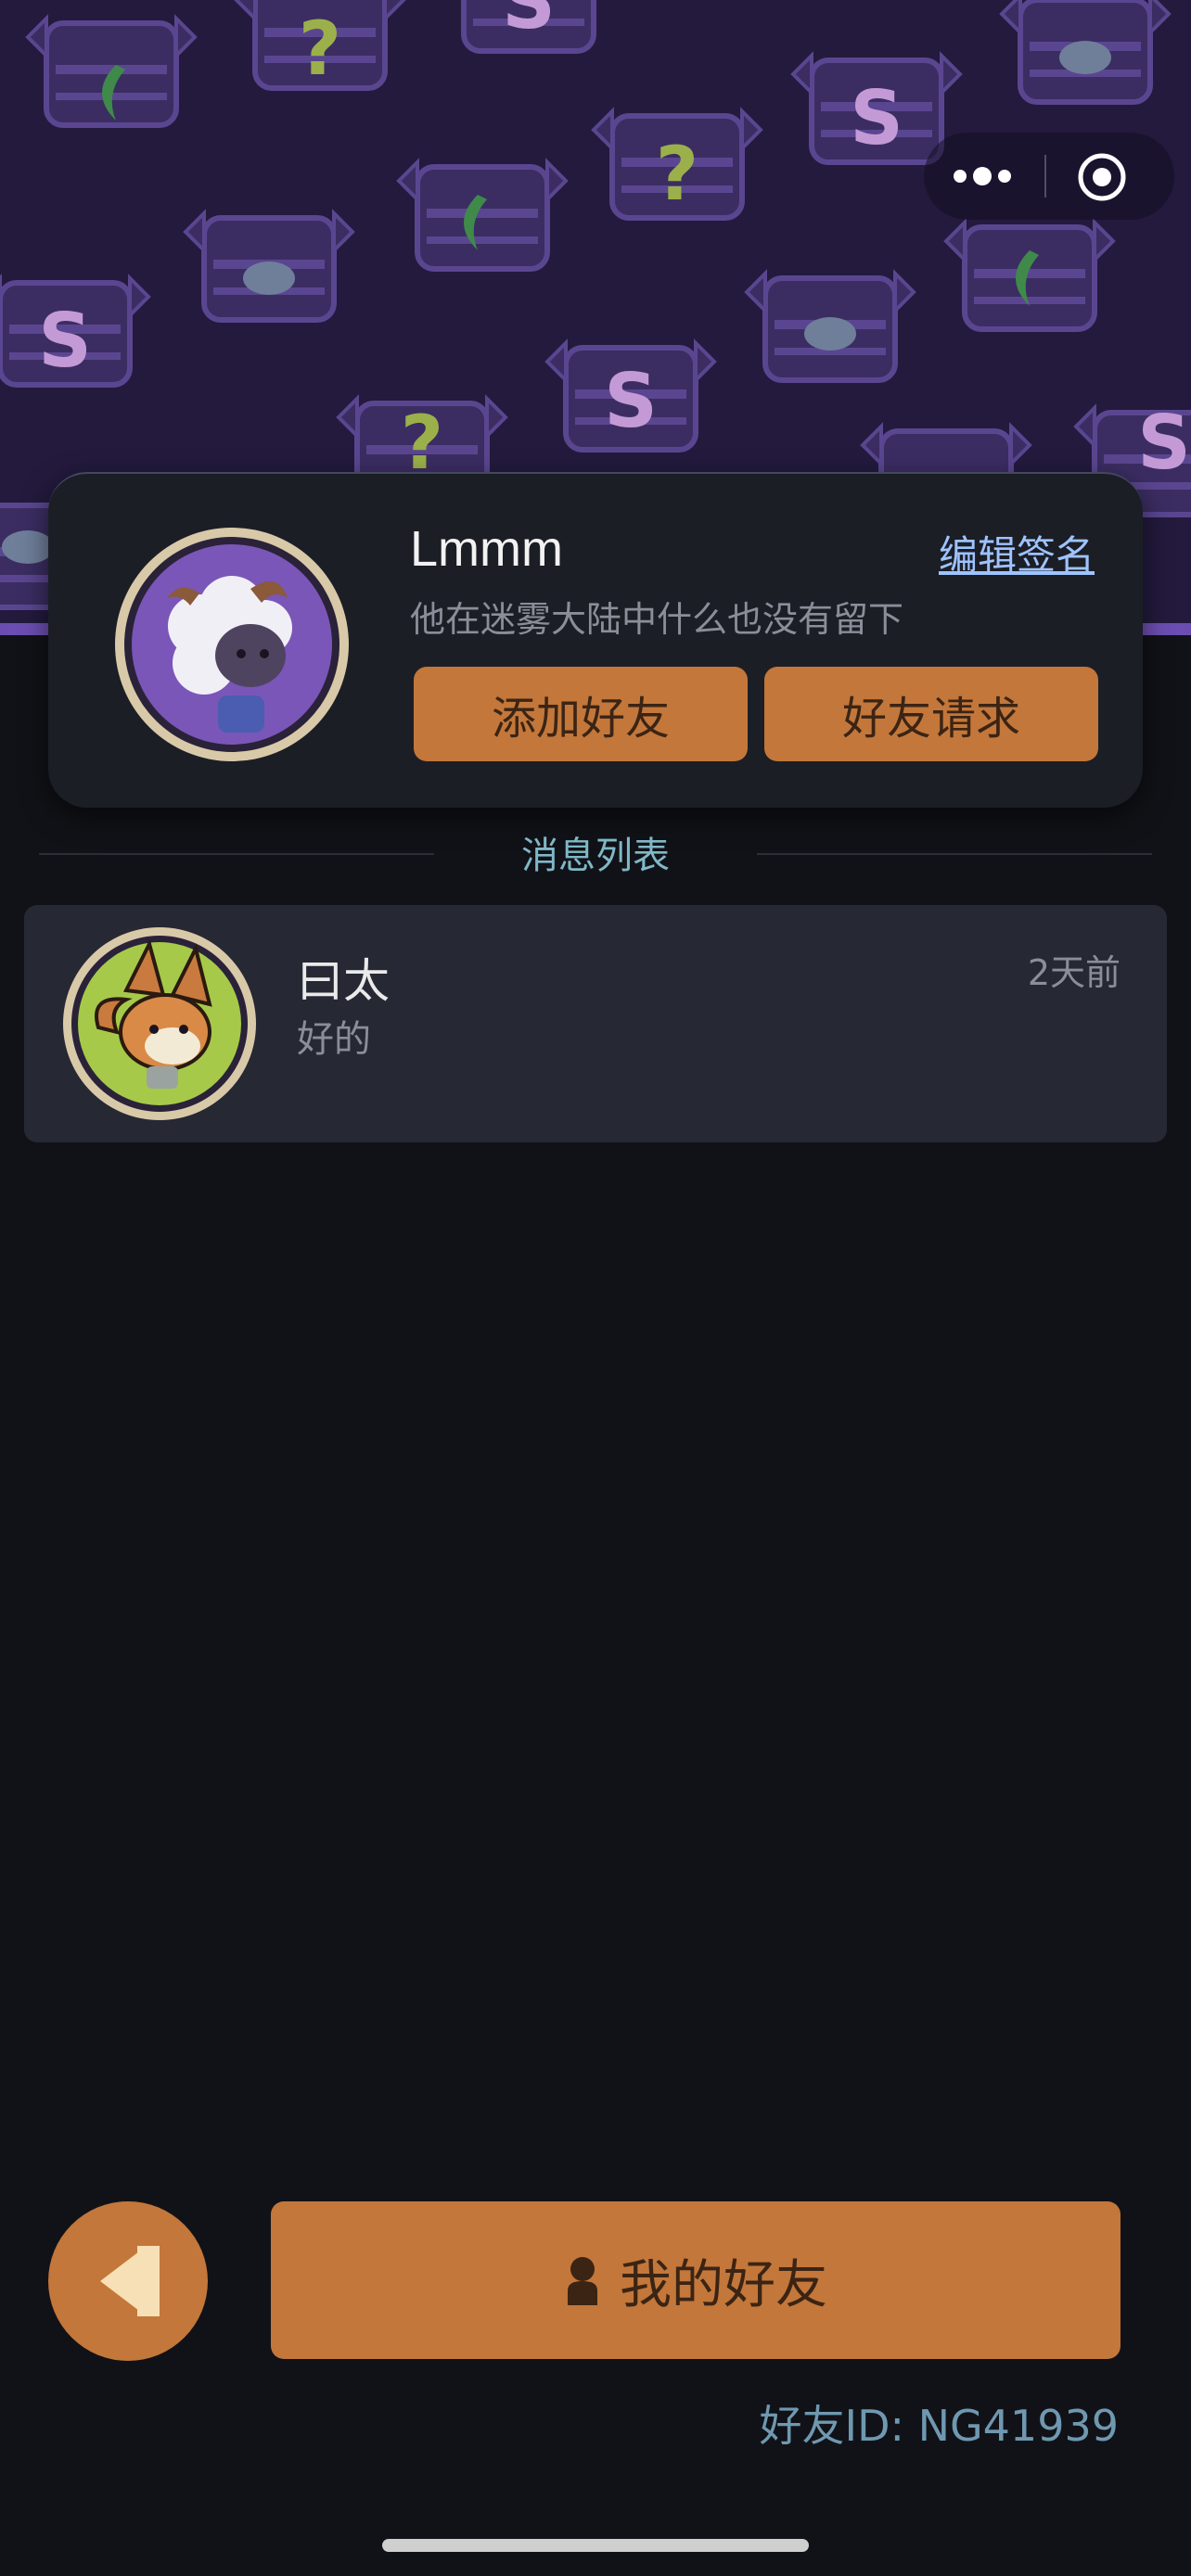 The image size is (1191, 2576). What do you see at coordinates (931, 714) in the screenshot?
I see `friend-request-button: 好友请求` at bounding box center [931, 714].